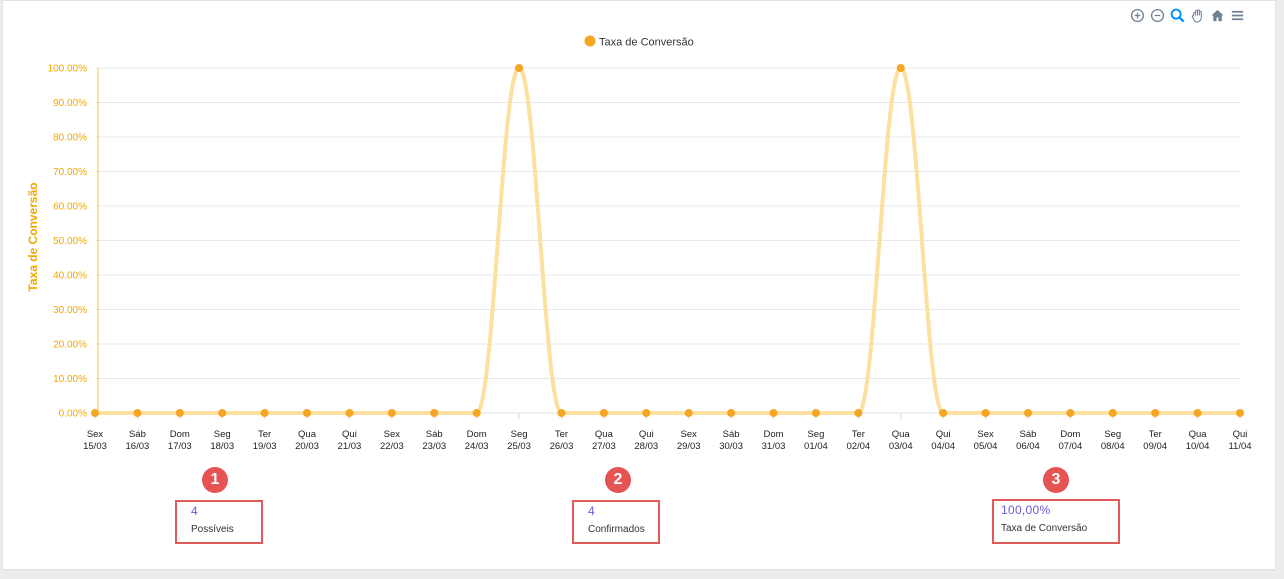 This screenshot has width=1284, height=579. What do you see at coordinates (858, 440) in the screenshot?
I see `x-tick-label: Ter 02/04` at bounding box center [858, 440].